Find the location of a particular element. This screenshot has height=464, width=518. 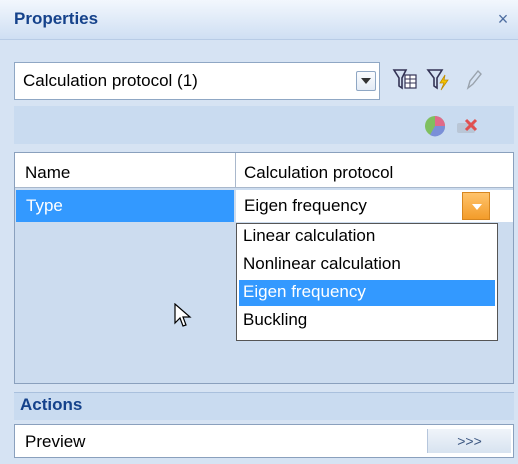

secondary-toolbar is located at coordinates (264, 125).